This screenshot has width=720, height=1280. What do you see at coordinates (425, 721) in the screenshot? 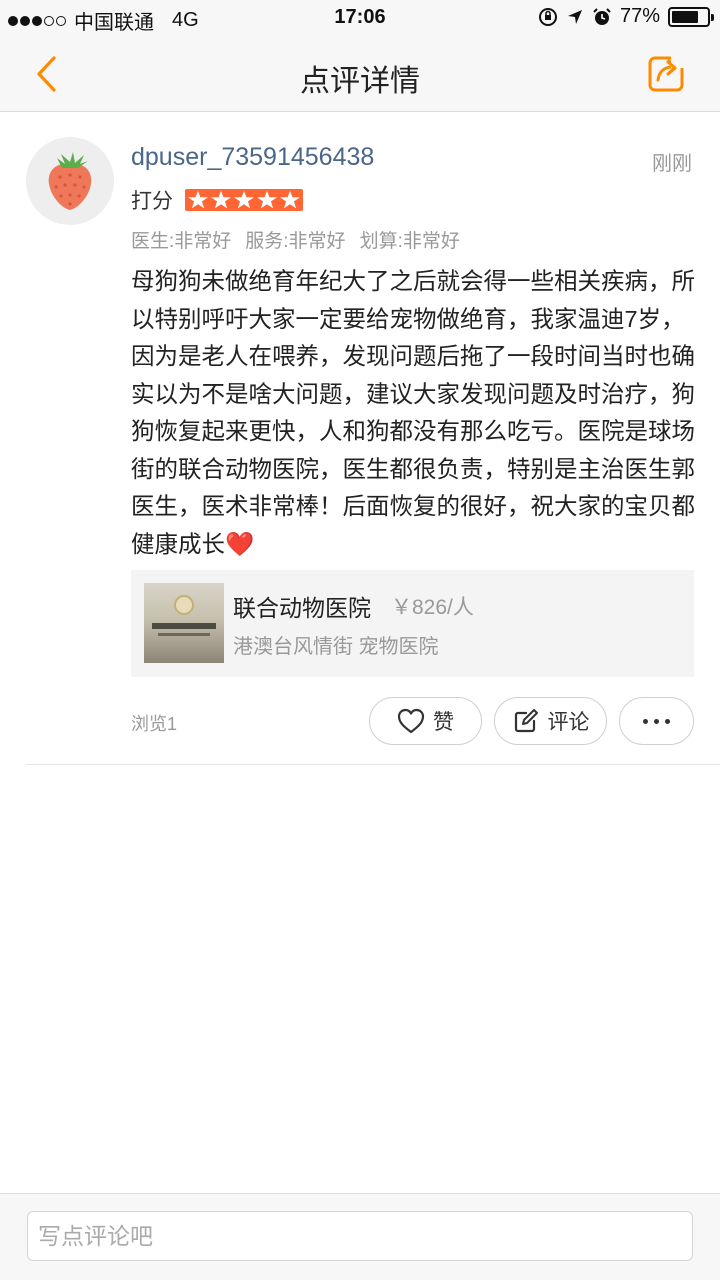
I see `like-button: 赞` at bounding box center [425, 721].